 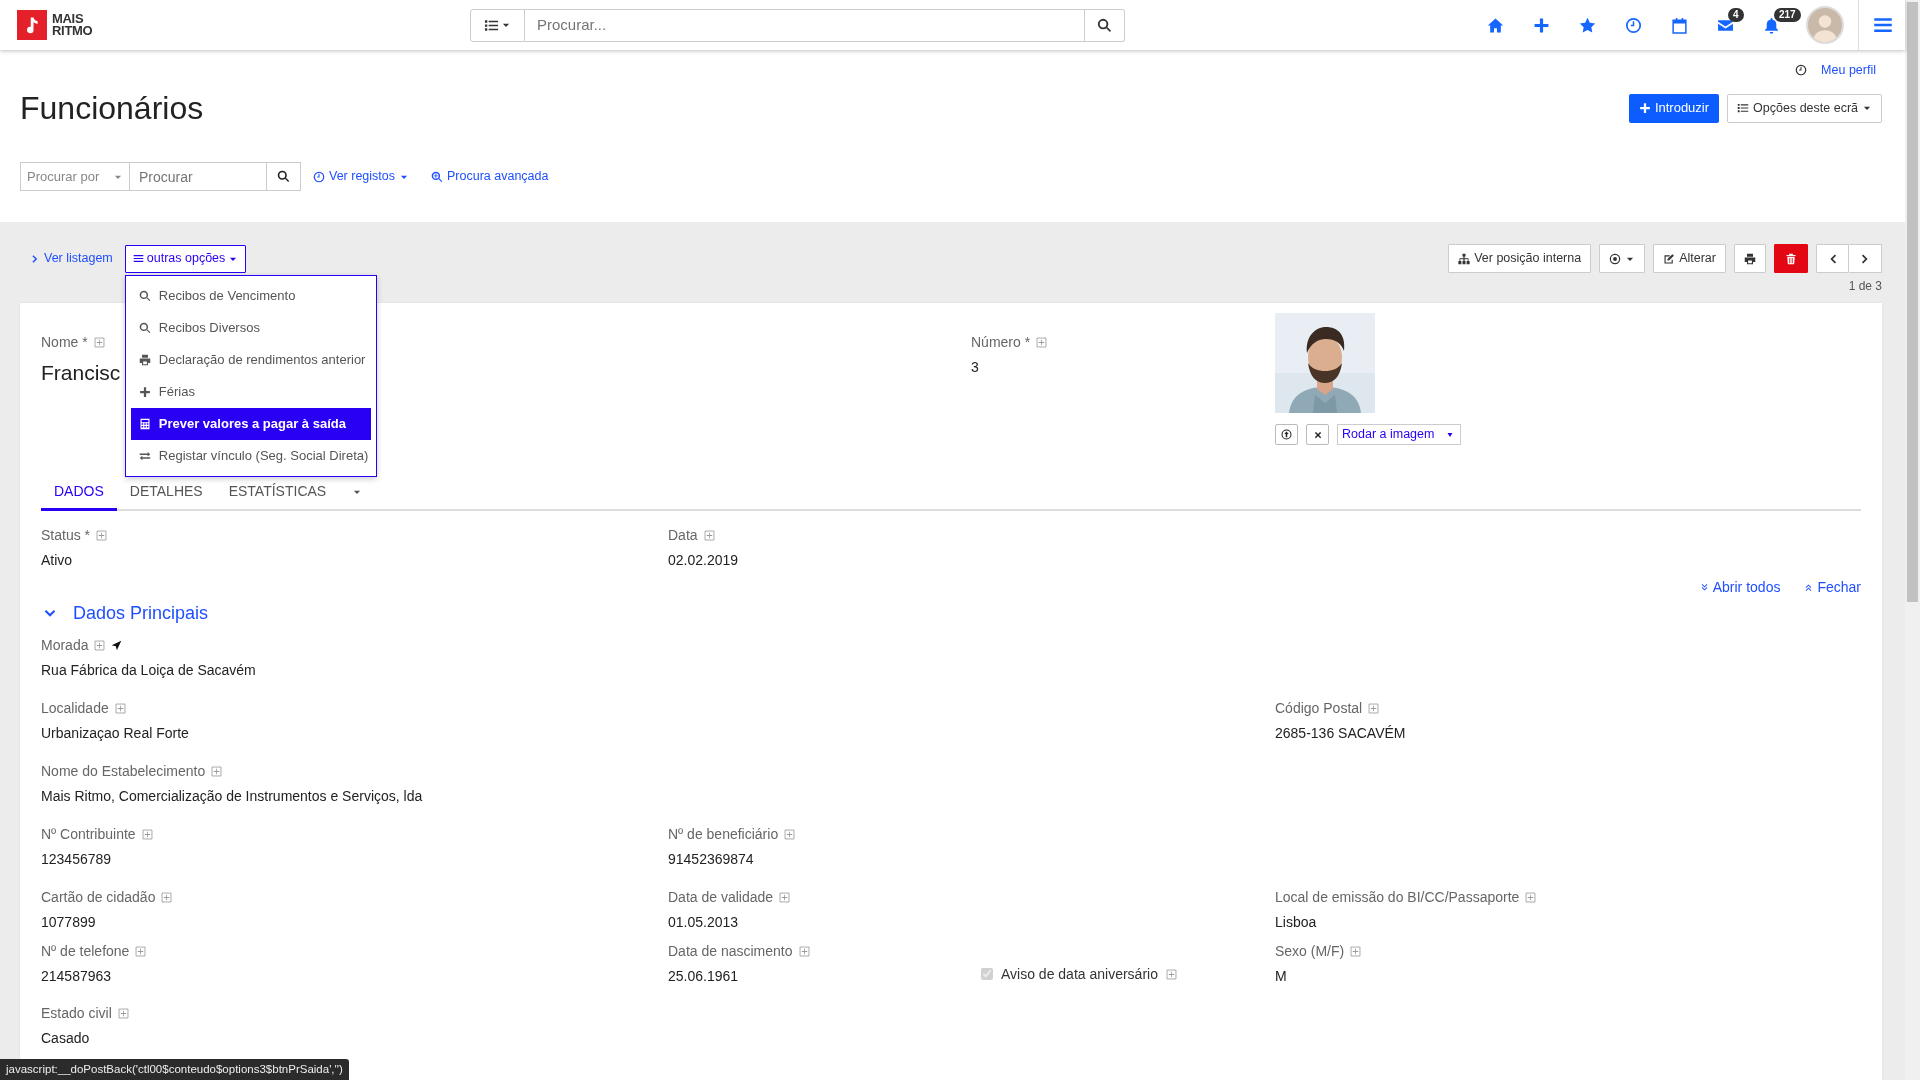 What do you see at coordinates (71, 258) in the screenshot?
I see `back-link: Ver listagem` at bounding box center [71, 258].